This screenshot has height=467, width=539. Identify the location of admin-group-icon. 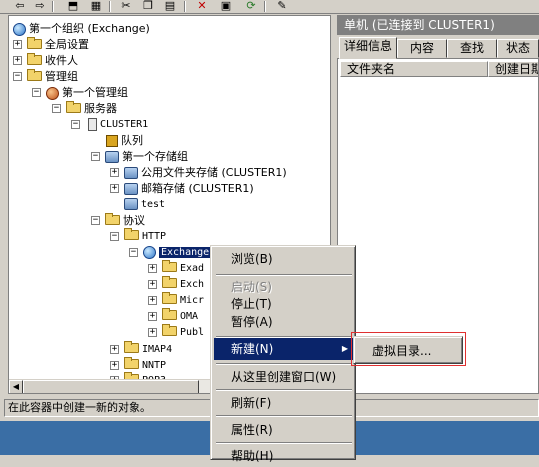
(52, 93).